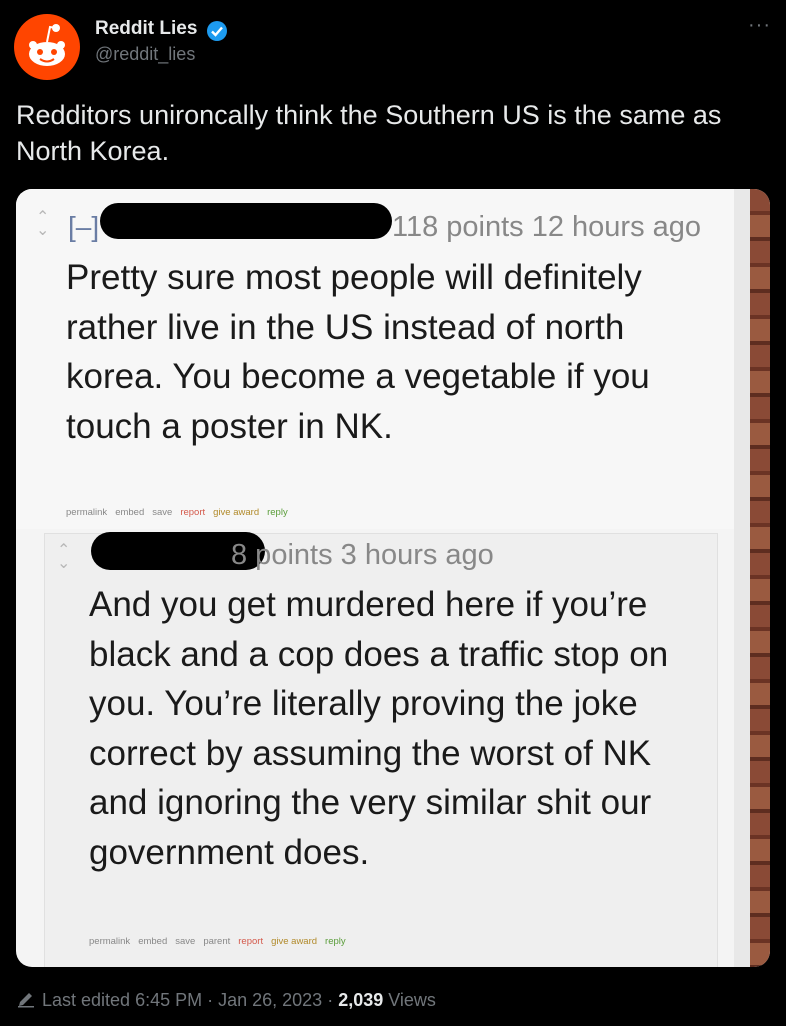 The image size is (786, 1026). Describe the element at coordinates (246, 221) in the screenshot. I see `redacted-username` at that location.